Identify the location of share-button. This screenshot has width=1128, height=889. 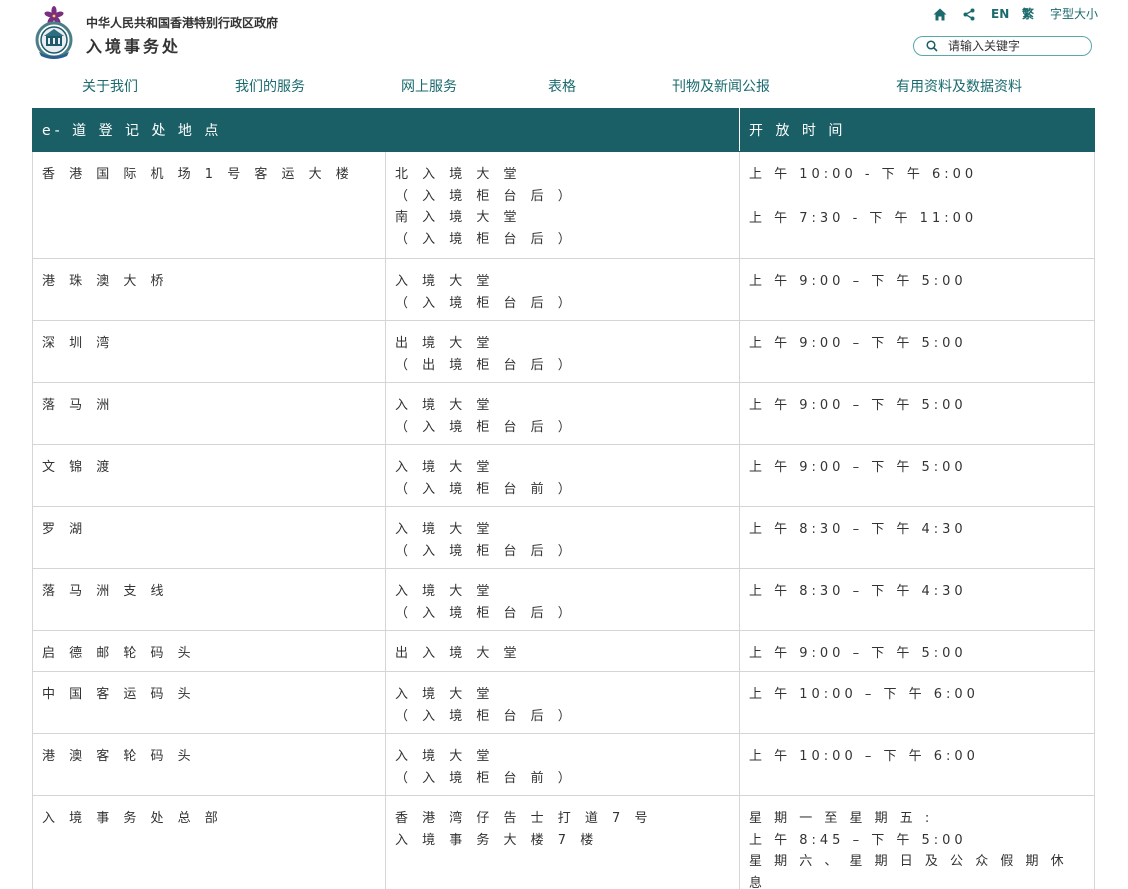
(969, 14).